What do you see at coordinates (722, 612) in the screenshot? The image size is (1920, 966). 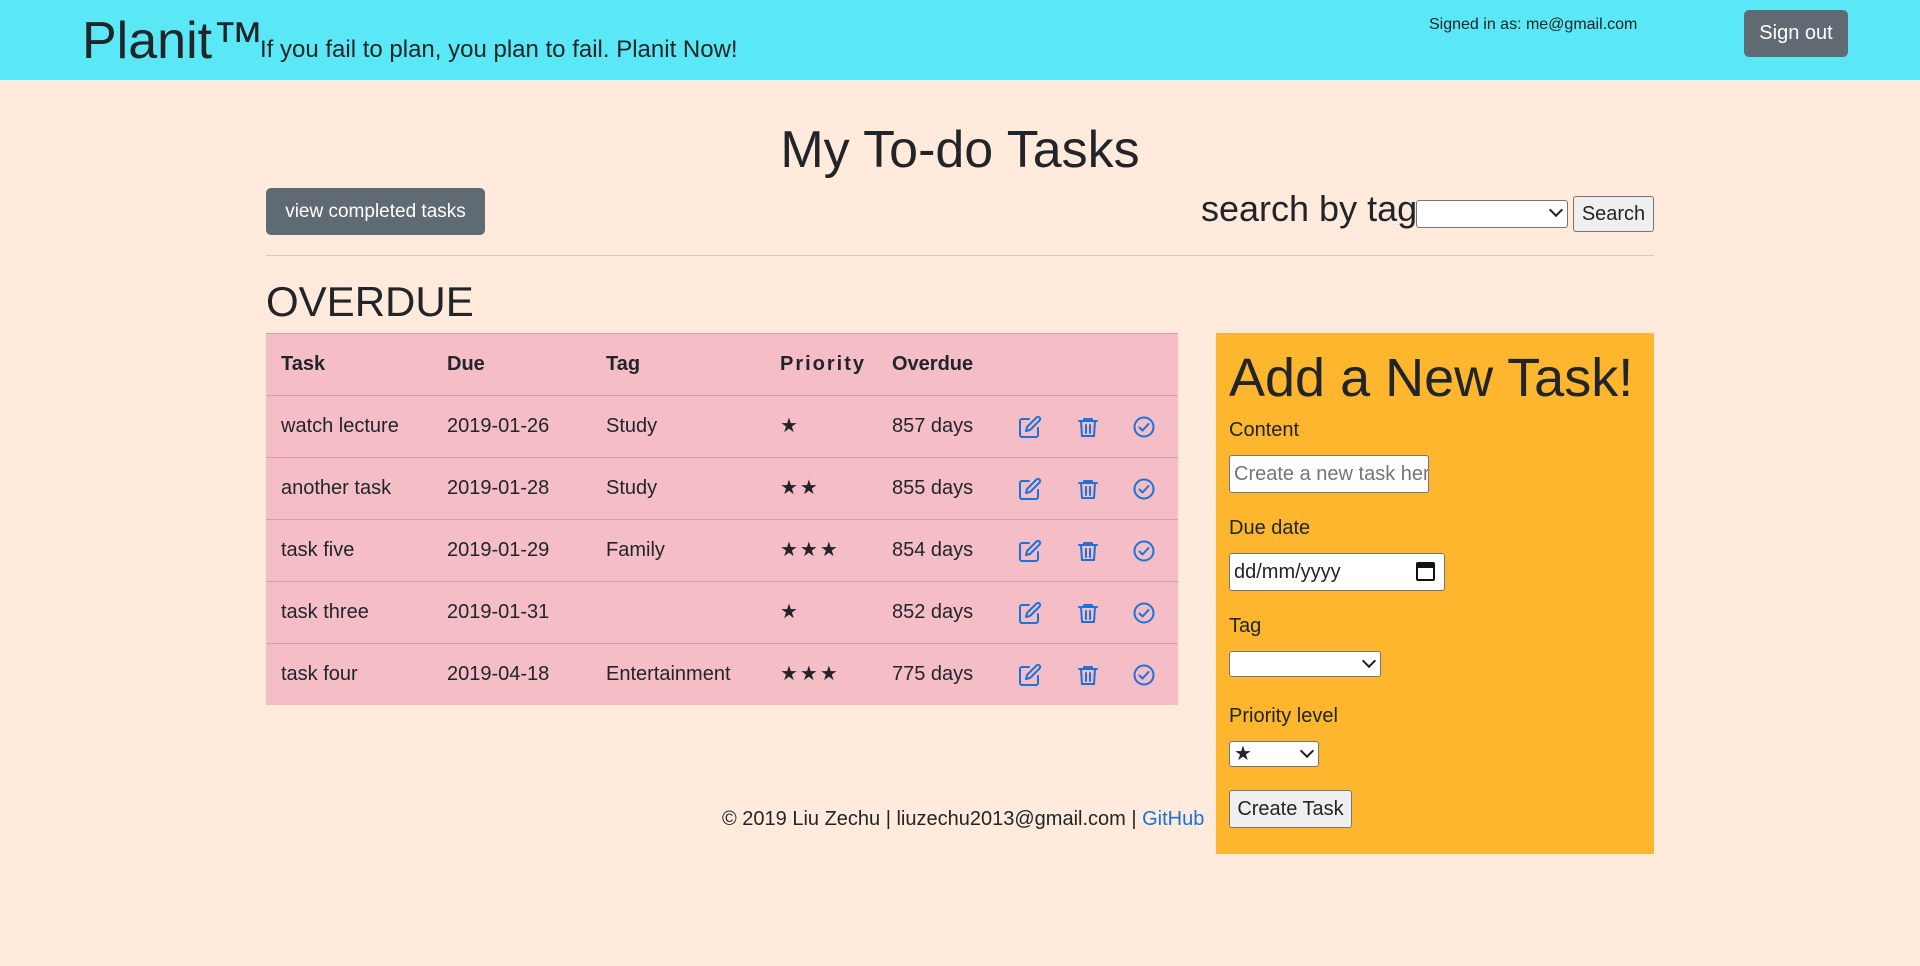 I see `table-row: task three 2019-01-31 ★ 852 days` at bounding box center [722, 612].